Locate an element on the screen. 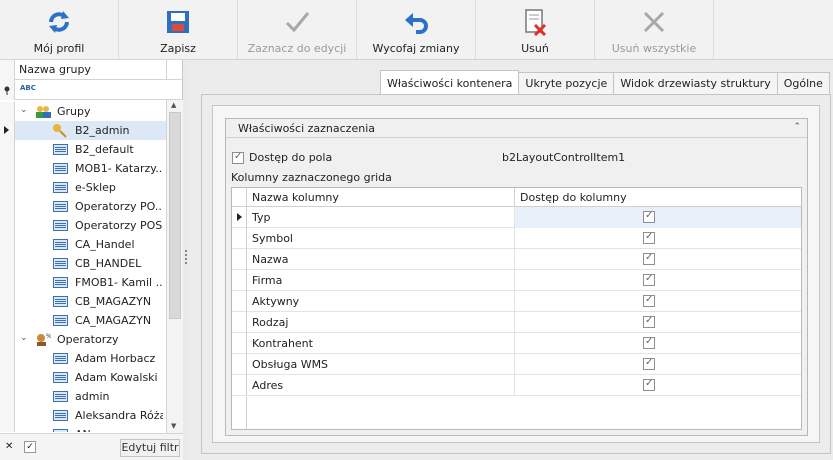  filter-row: ABC is located at coordinates (91, 90).